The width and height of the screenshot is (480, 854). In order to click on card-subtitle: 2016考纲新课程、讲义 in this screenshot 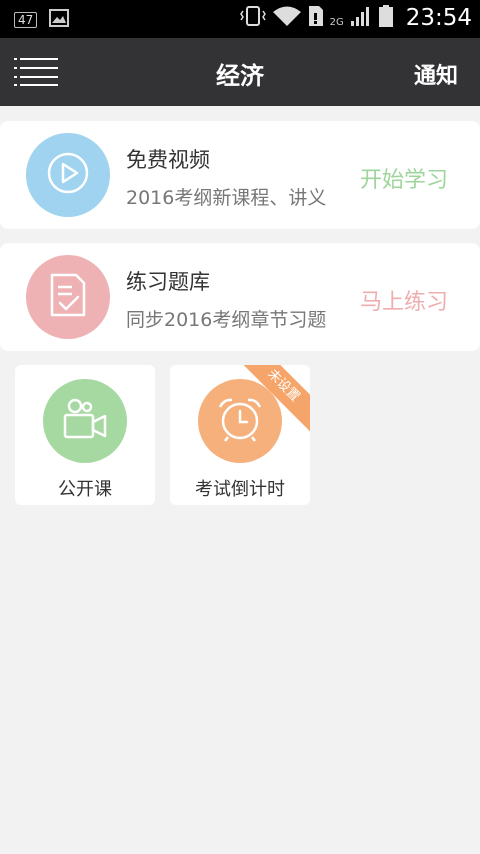, I will do `click(226, 198)`.